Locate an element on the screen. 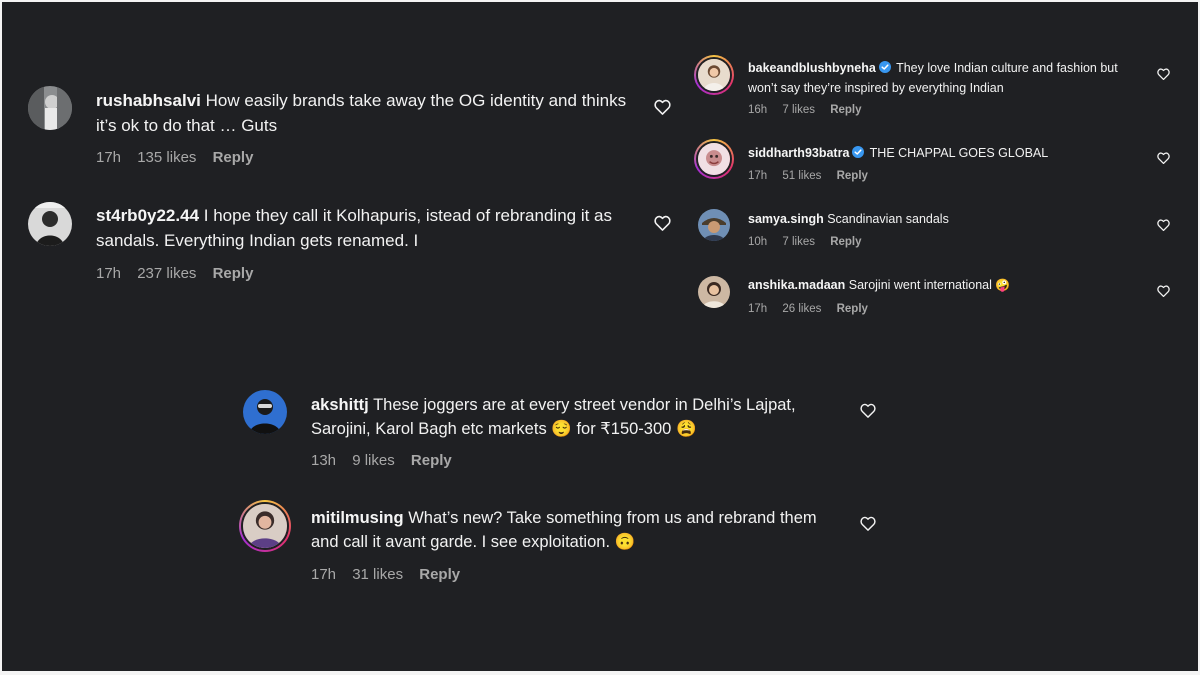 The image size is (1200, 675). comment-username: siddharth93batra is located at coordinates (798, 153).